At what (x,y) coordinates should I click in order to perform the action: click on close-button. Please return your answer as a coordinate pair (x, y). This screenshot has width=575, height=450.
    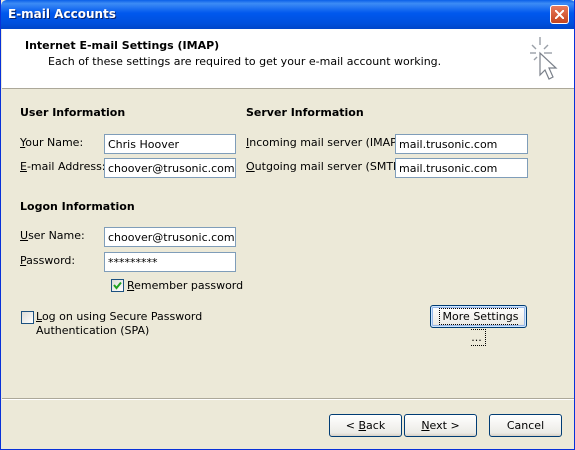
    Looking at the image, I should click on (559, 14).